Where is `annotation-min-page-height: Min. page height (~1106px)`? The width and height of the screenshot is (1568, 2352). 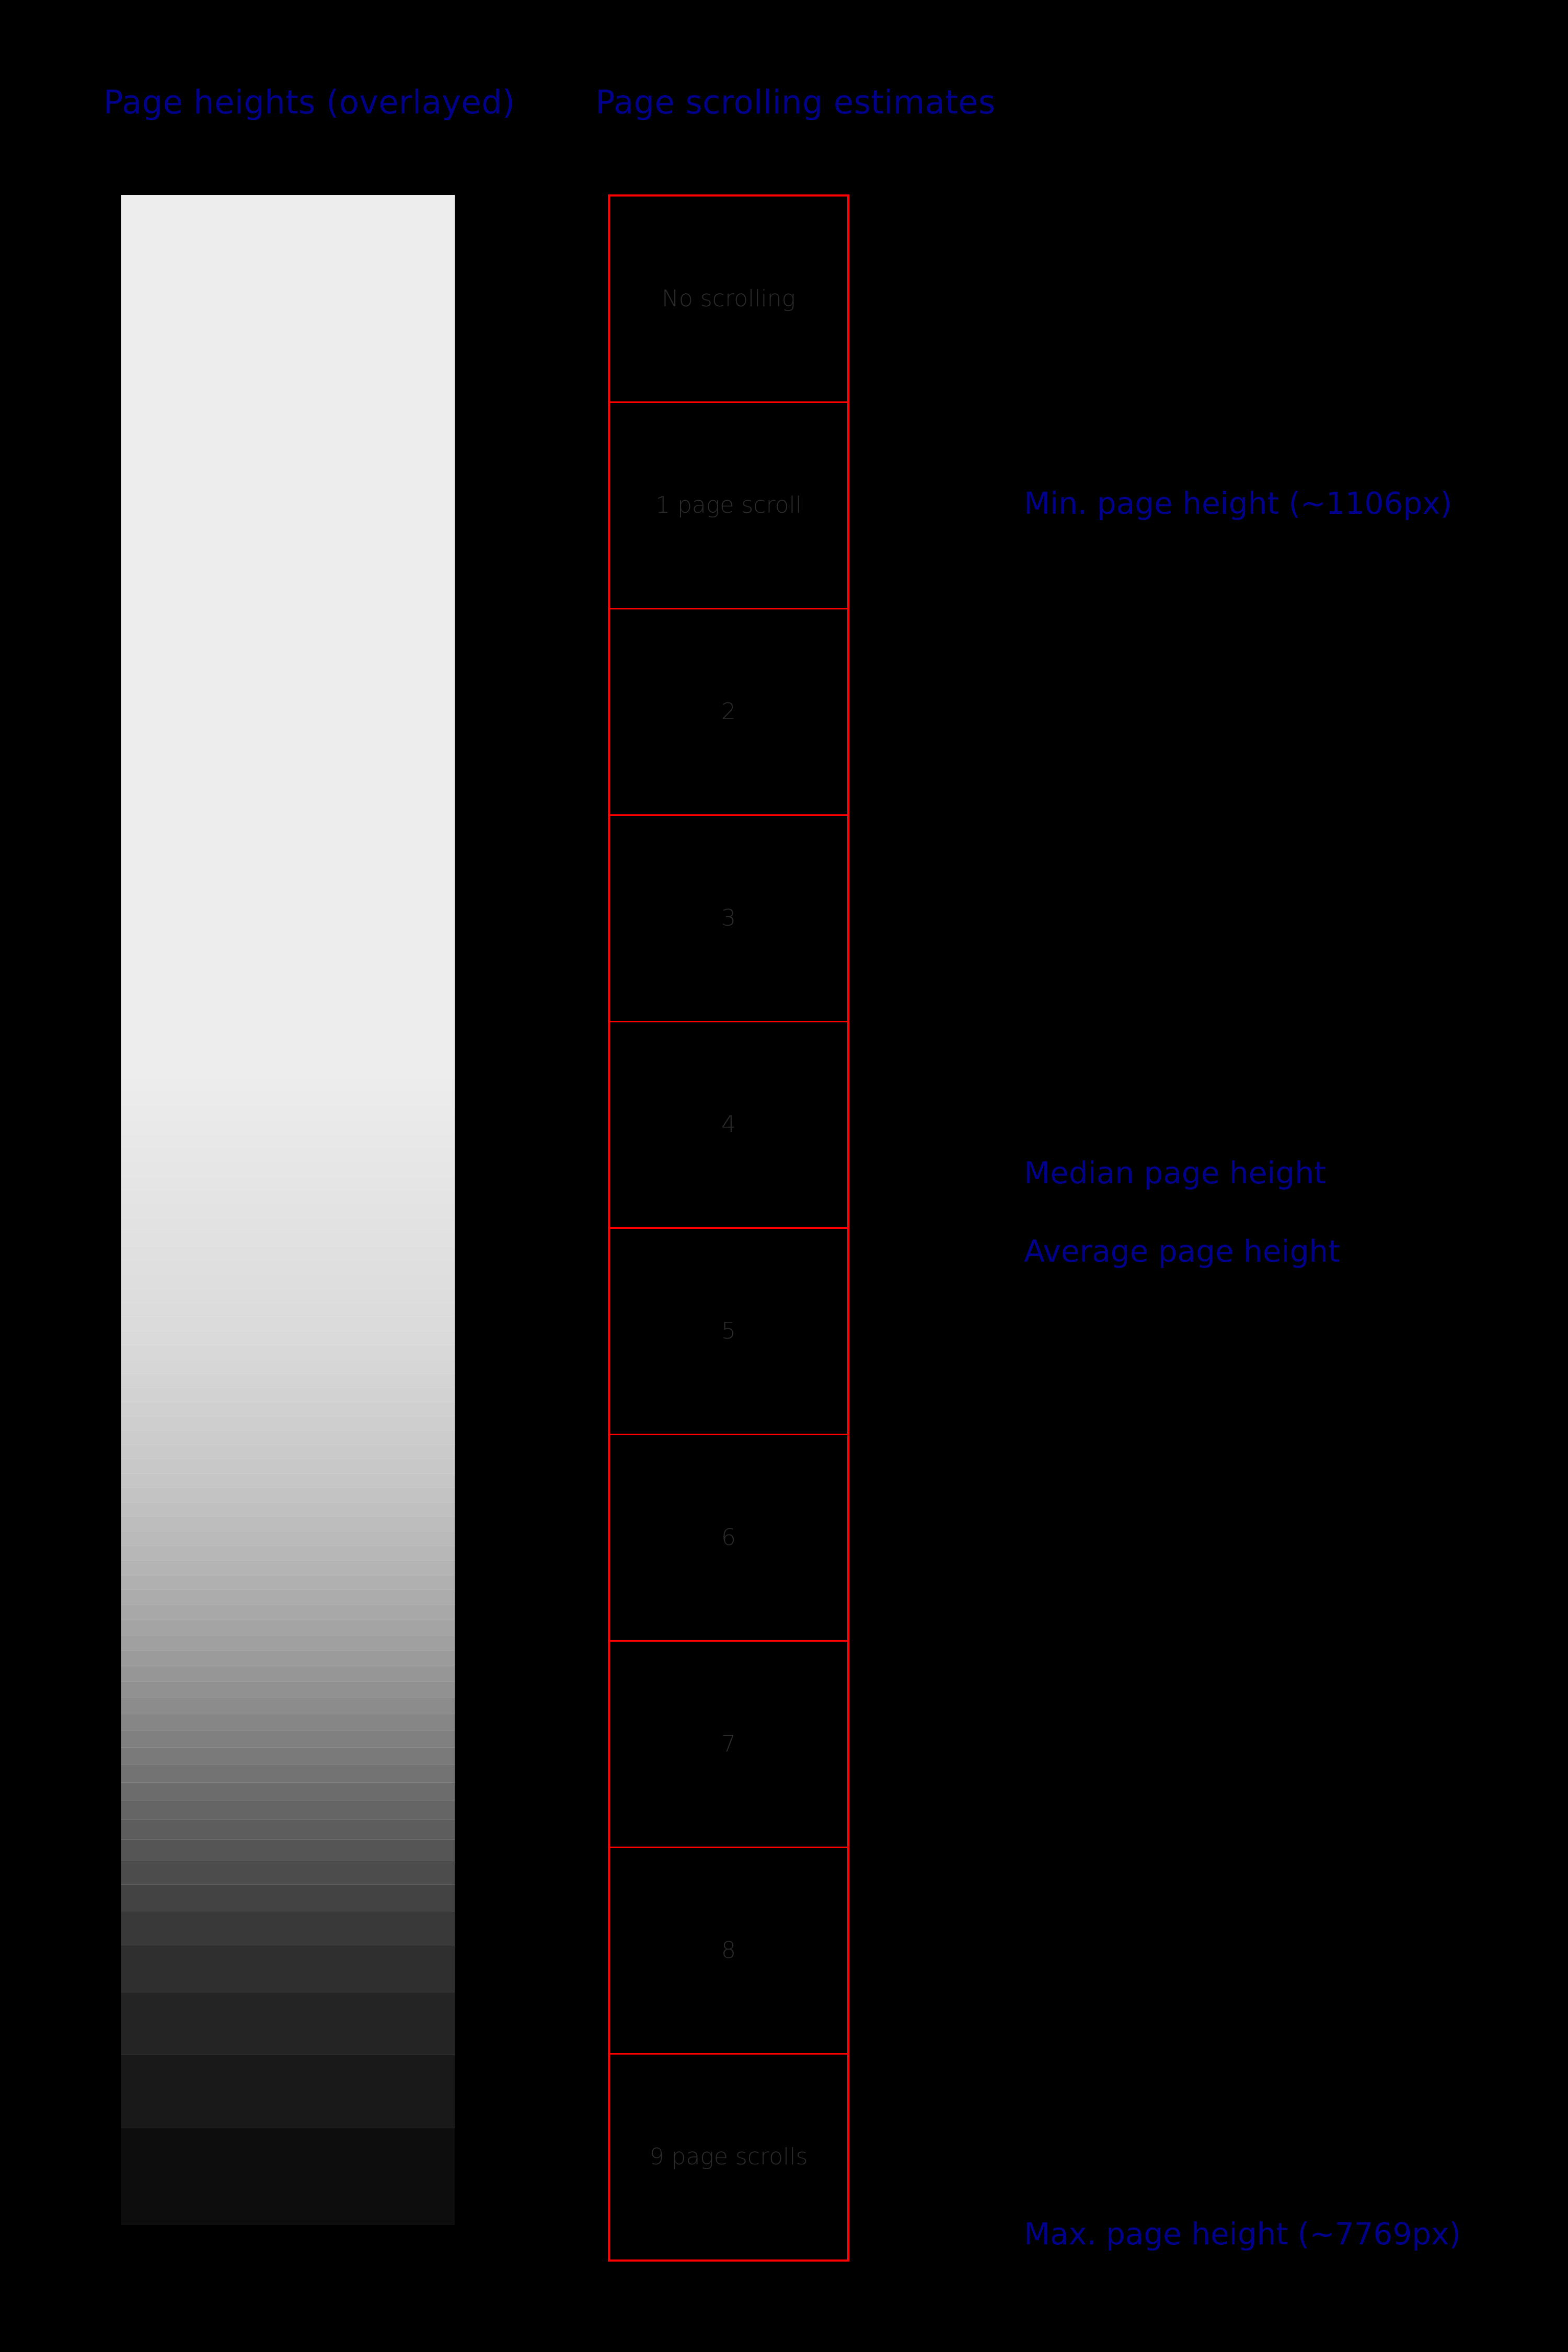 annotation-min-page-height: Min. page height (~1106px) is located at coordinates (1238, 503).